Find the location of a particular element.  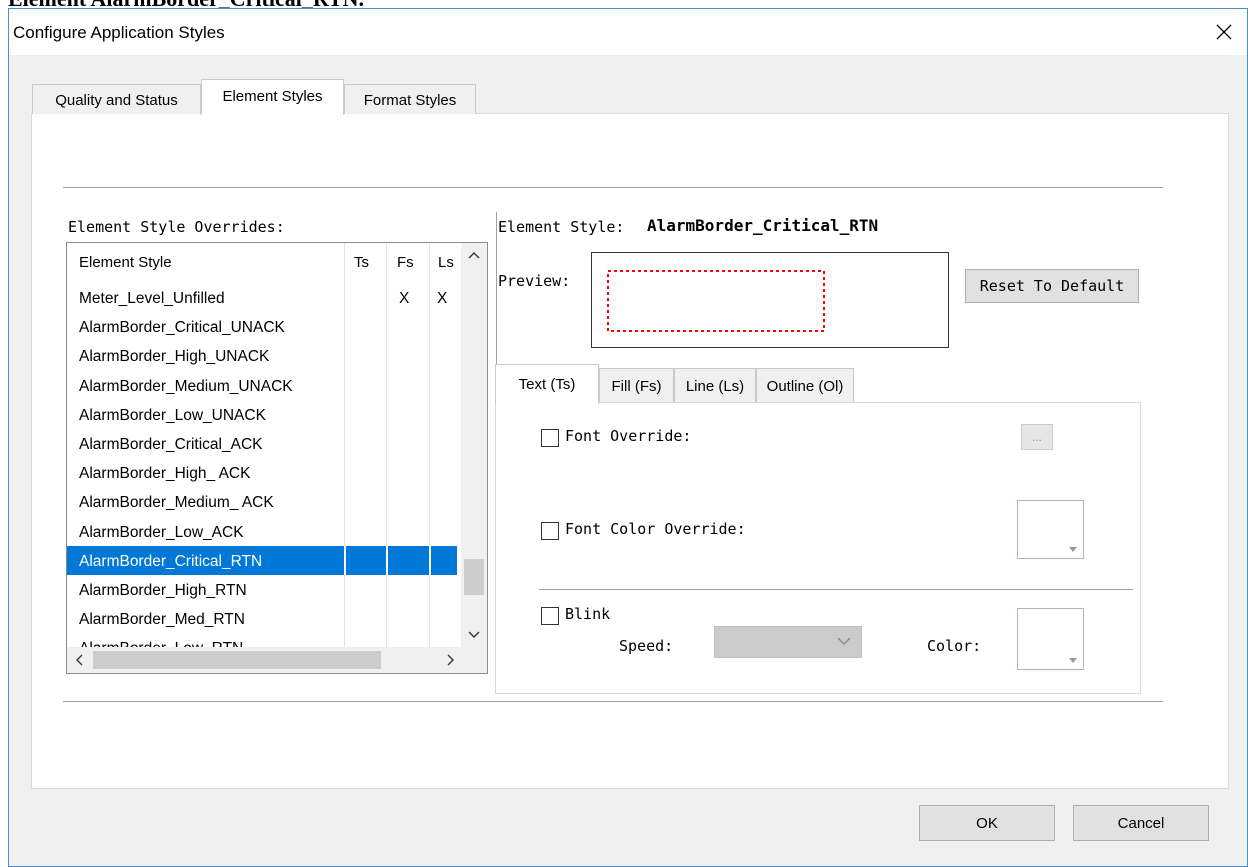

element-style-label: Element Style: is located at coordinates (561, 227).